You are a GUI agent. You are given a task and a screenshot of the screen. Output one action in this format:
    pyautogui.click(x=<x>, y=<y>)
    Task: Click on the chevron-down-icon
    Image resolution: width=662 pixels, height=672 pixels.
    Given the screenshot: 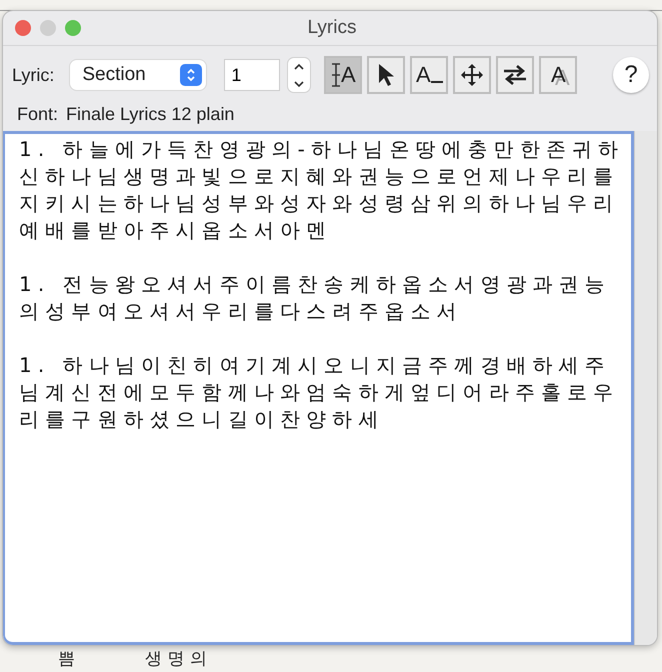 What is the action you would take?
    pyautogui.click(x=299, y=84)
    